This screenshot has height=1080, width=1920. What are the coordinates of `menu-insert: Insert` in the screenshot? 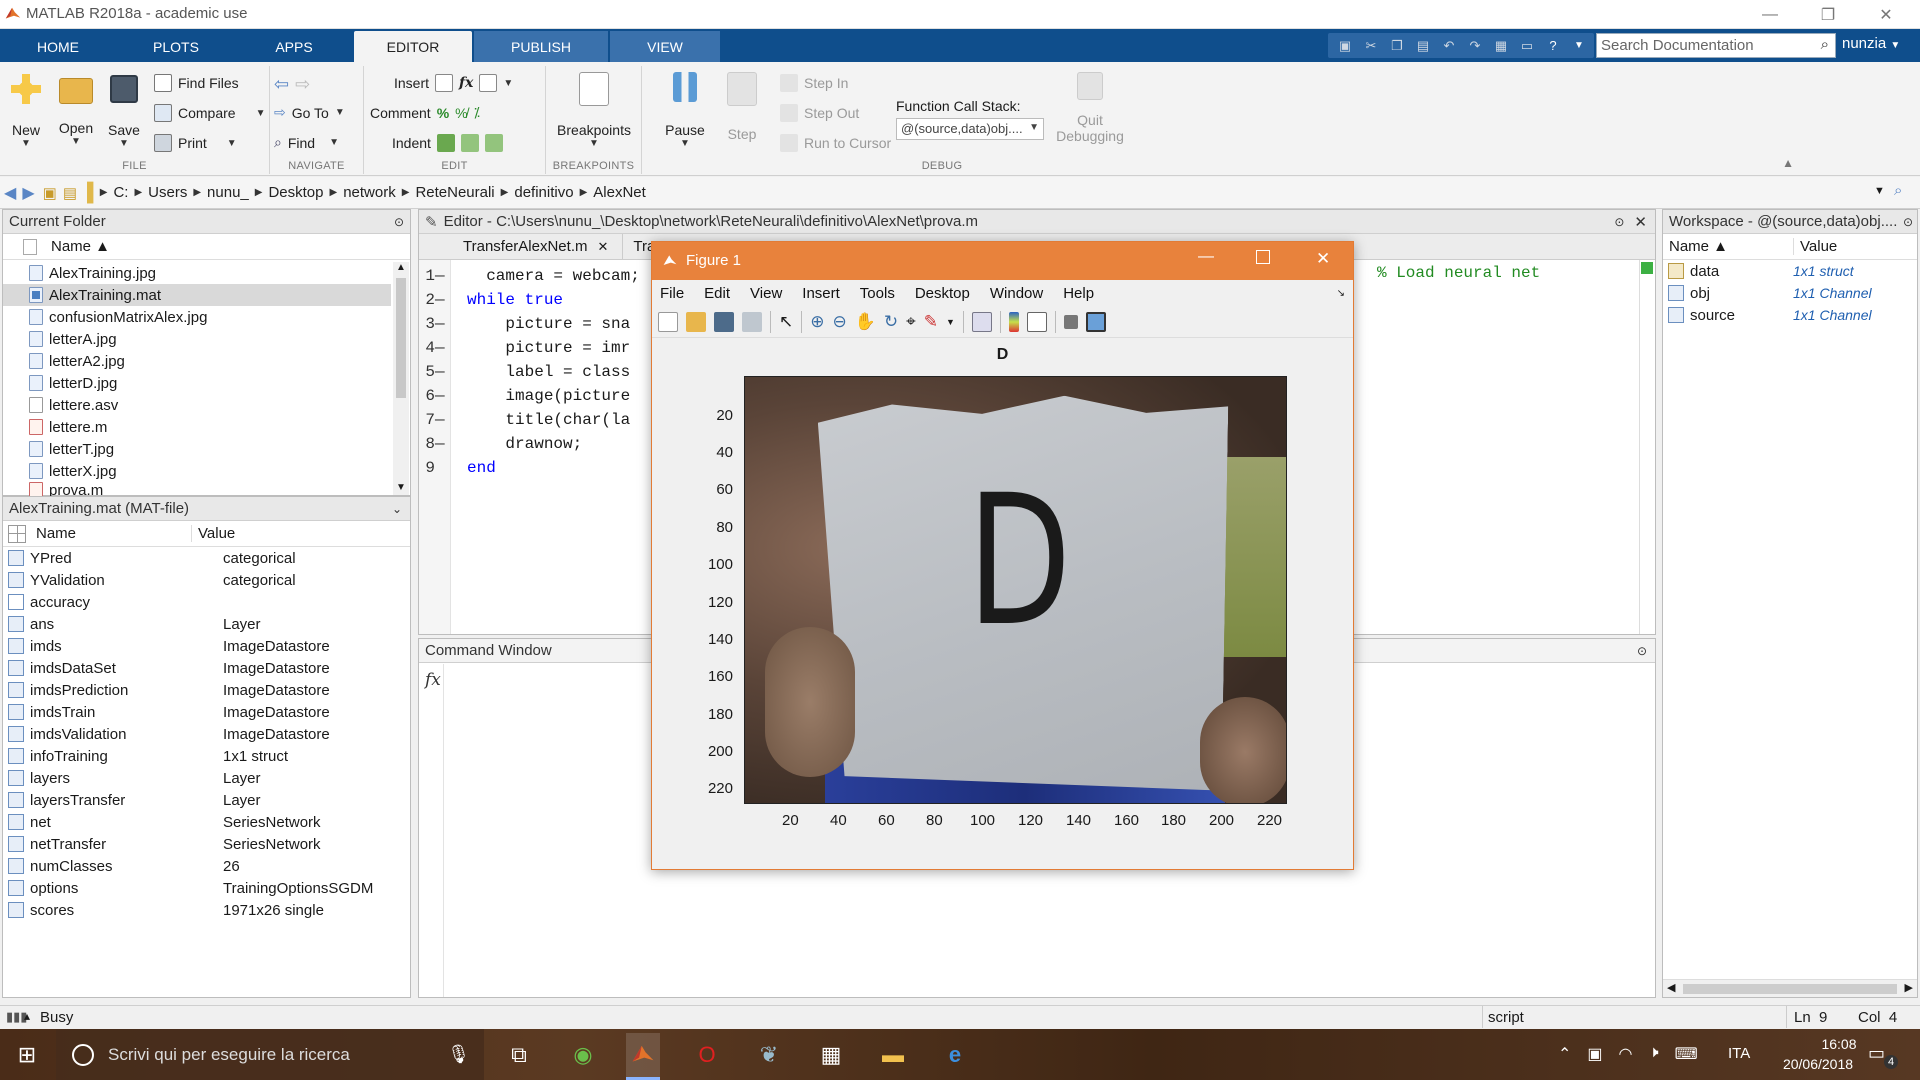 It's located at (821, 293).